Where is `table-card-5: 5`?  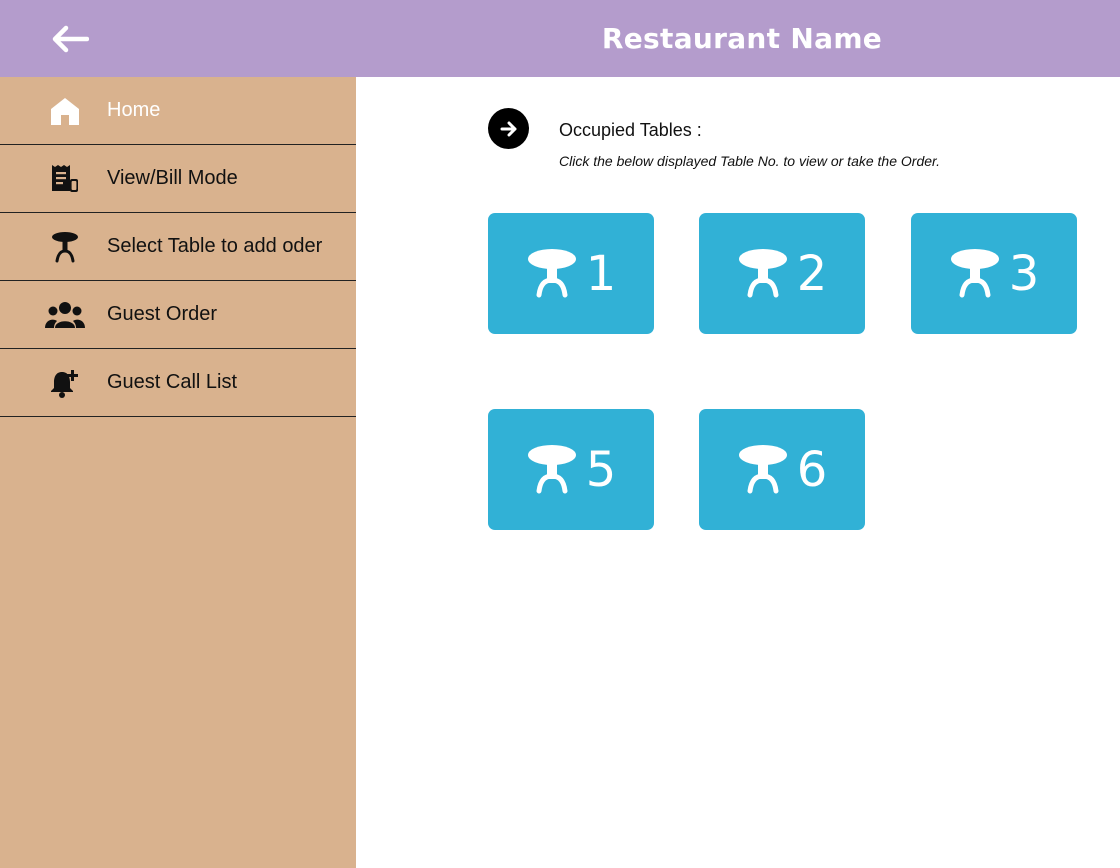
table-card-5: 5 is located at coordinates (571, 469).